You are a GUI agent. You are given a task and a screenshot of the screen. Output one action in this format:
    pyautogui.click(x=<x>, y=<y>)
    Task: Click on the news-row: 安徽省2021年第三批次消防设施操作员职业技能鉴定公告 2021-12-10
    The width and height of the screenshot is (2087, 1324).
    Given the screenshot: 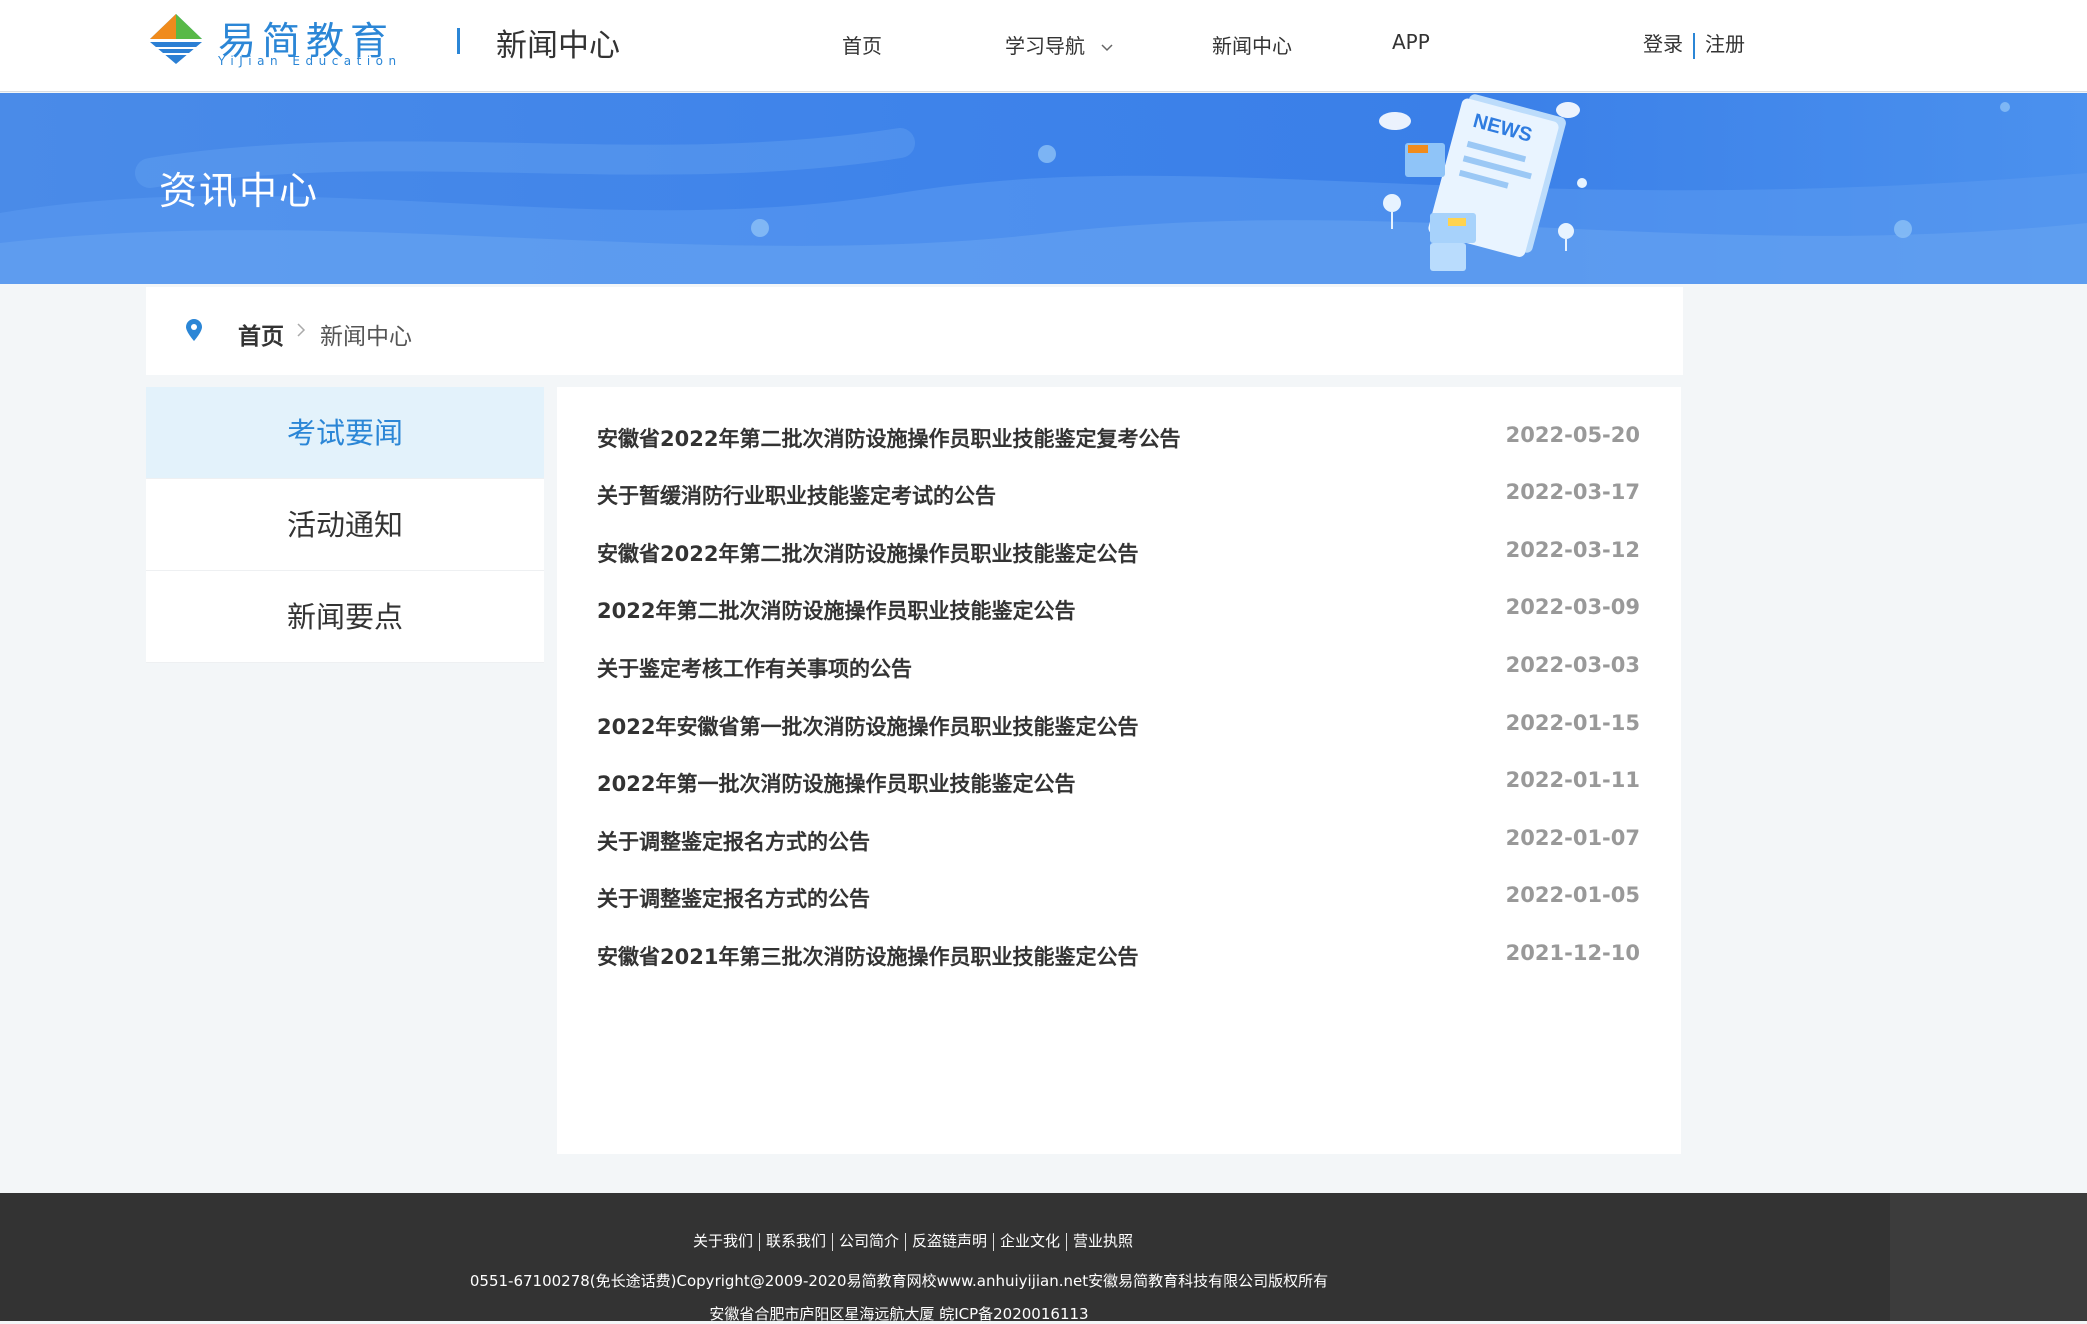 What is the action you would take?
    pyautogui.click(x=1118, y=955)
    